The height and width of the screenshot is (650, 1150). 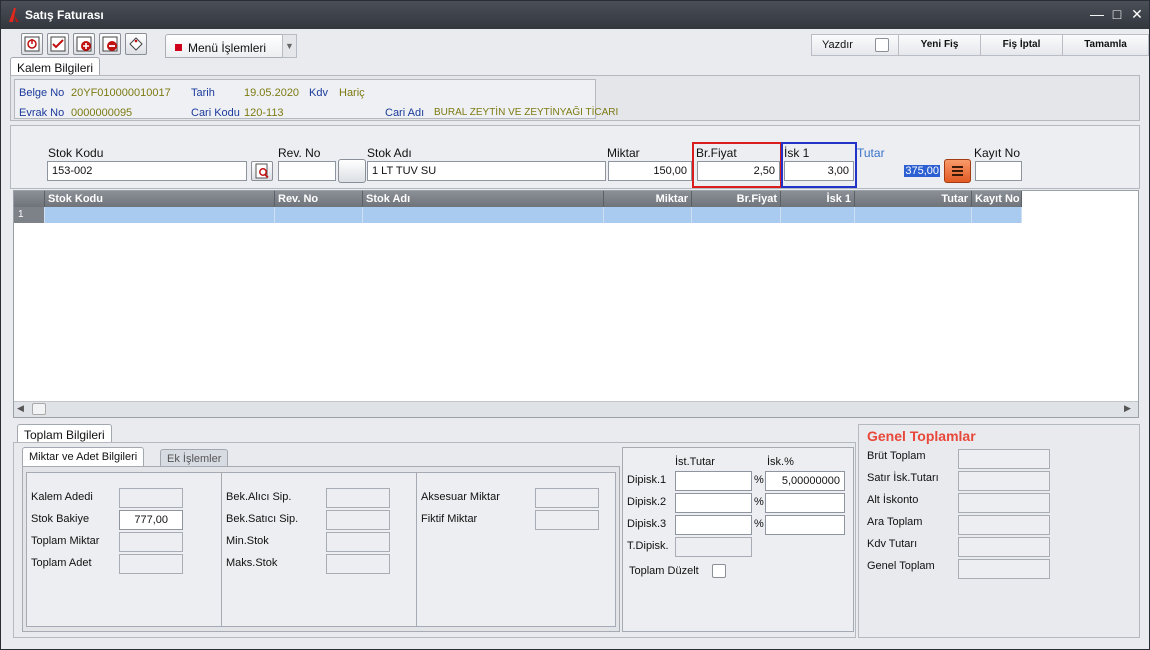 I want to click on scroll-left-icon: ◀, so click(x=20, y=408).